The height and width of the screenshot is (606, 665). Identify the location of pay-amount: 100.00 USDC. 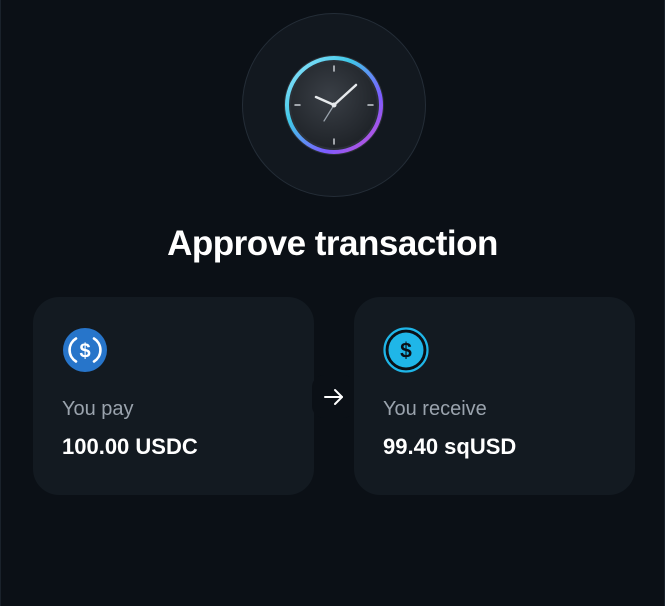
(130, 446).